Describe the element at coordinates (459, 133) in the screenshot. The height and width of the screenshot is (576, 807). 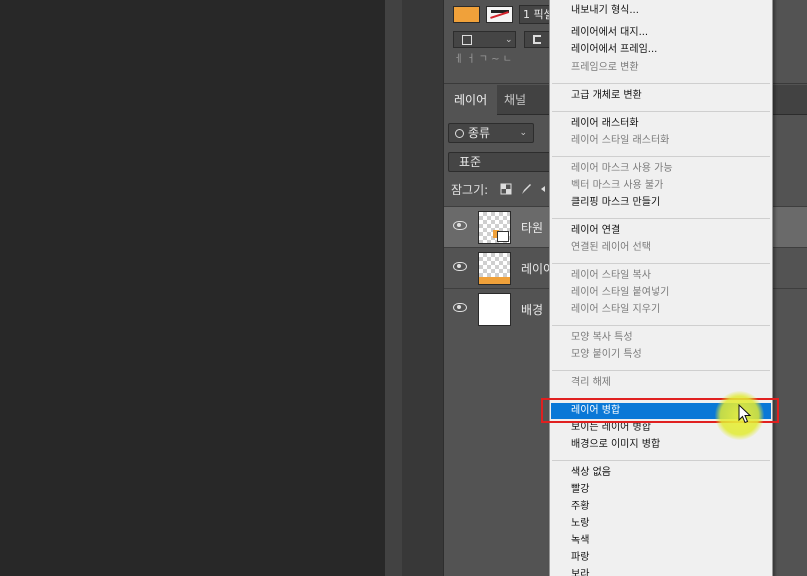
I see `search-icon` at that location.